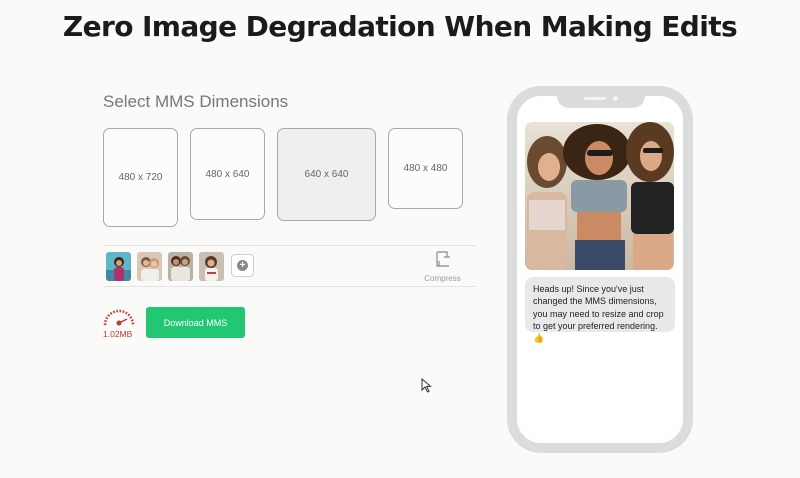 Image resolution: width=800 pixels, height=478 pixels. I want to click on compress-icon, so click(442, 259).